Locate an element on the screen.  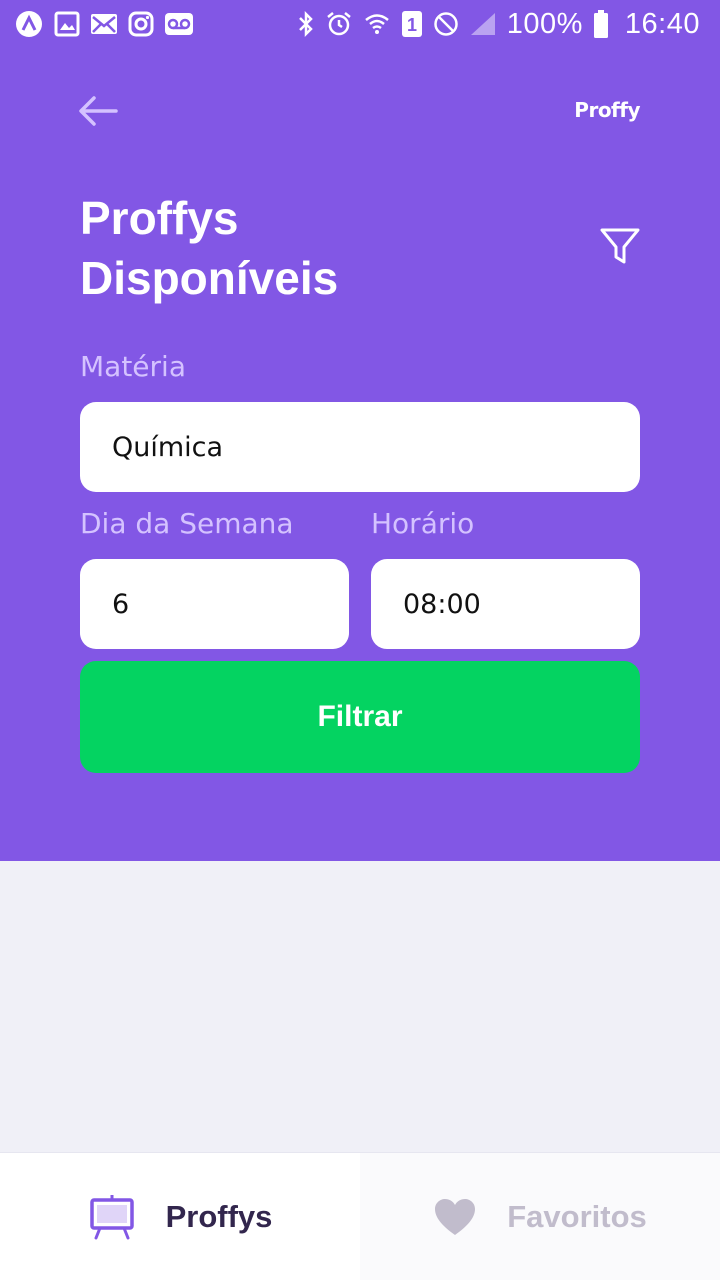
tab-favoritos-label: Favoritos is located at coordinates (577, 1216).